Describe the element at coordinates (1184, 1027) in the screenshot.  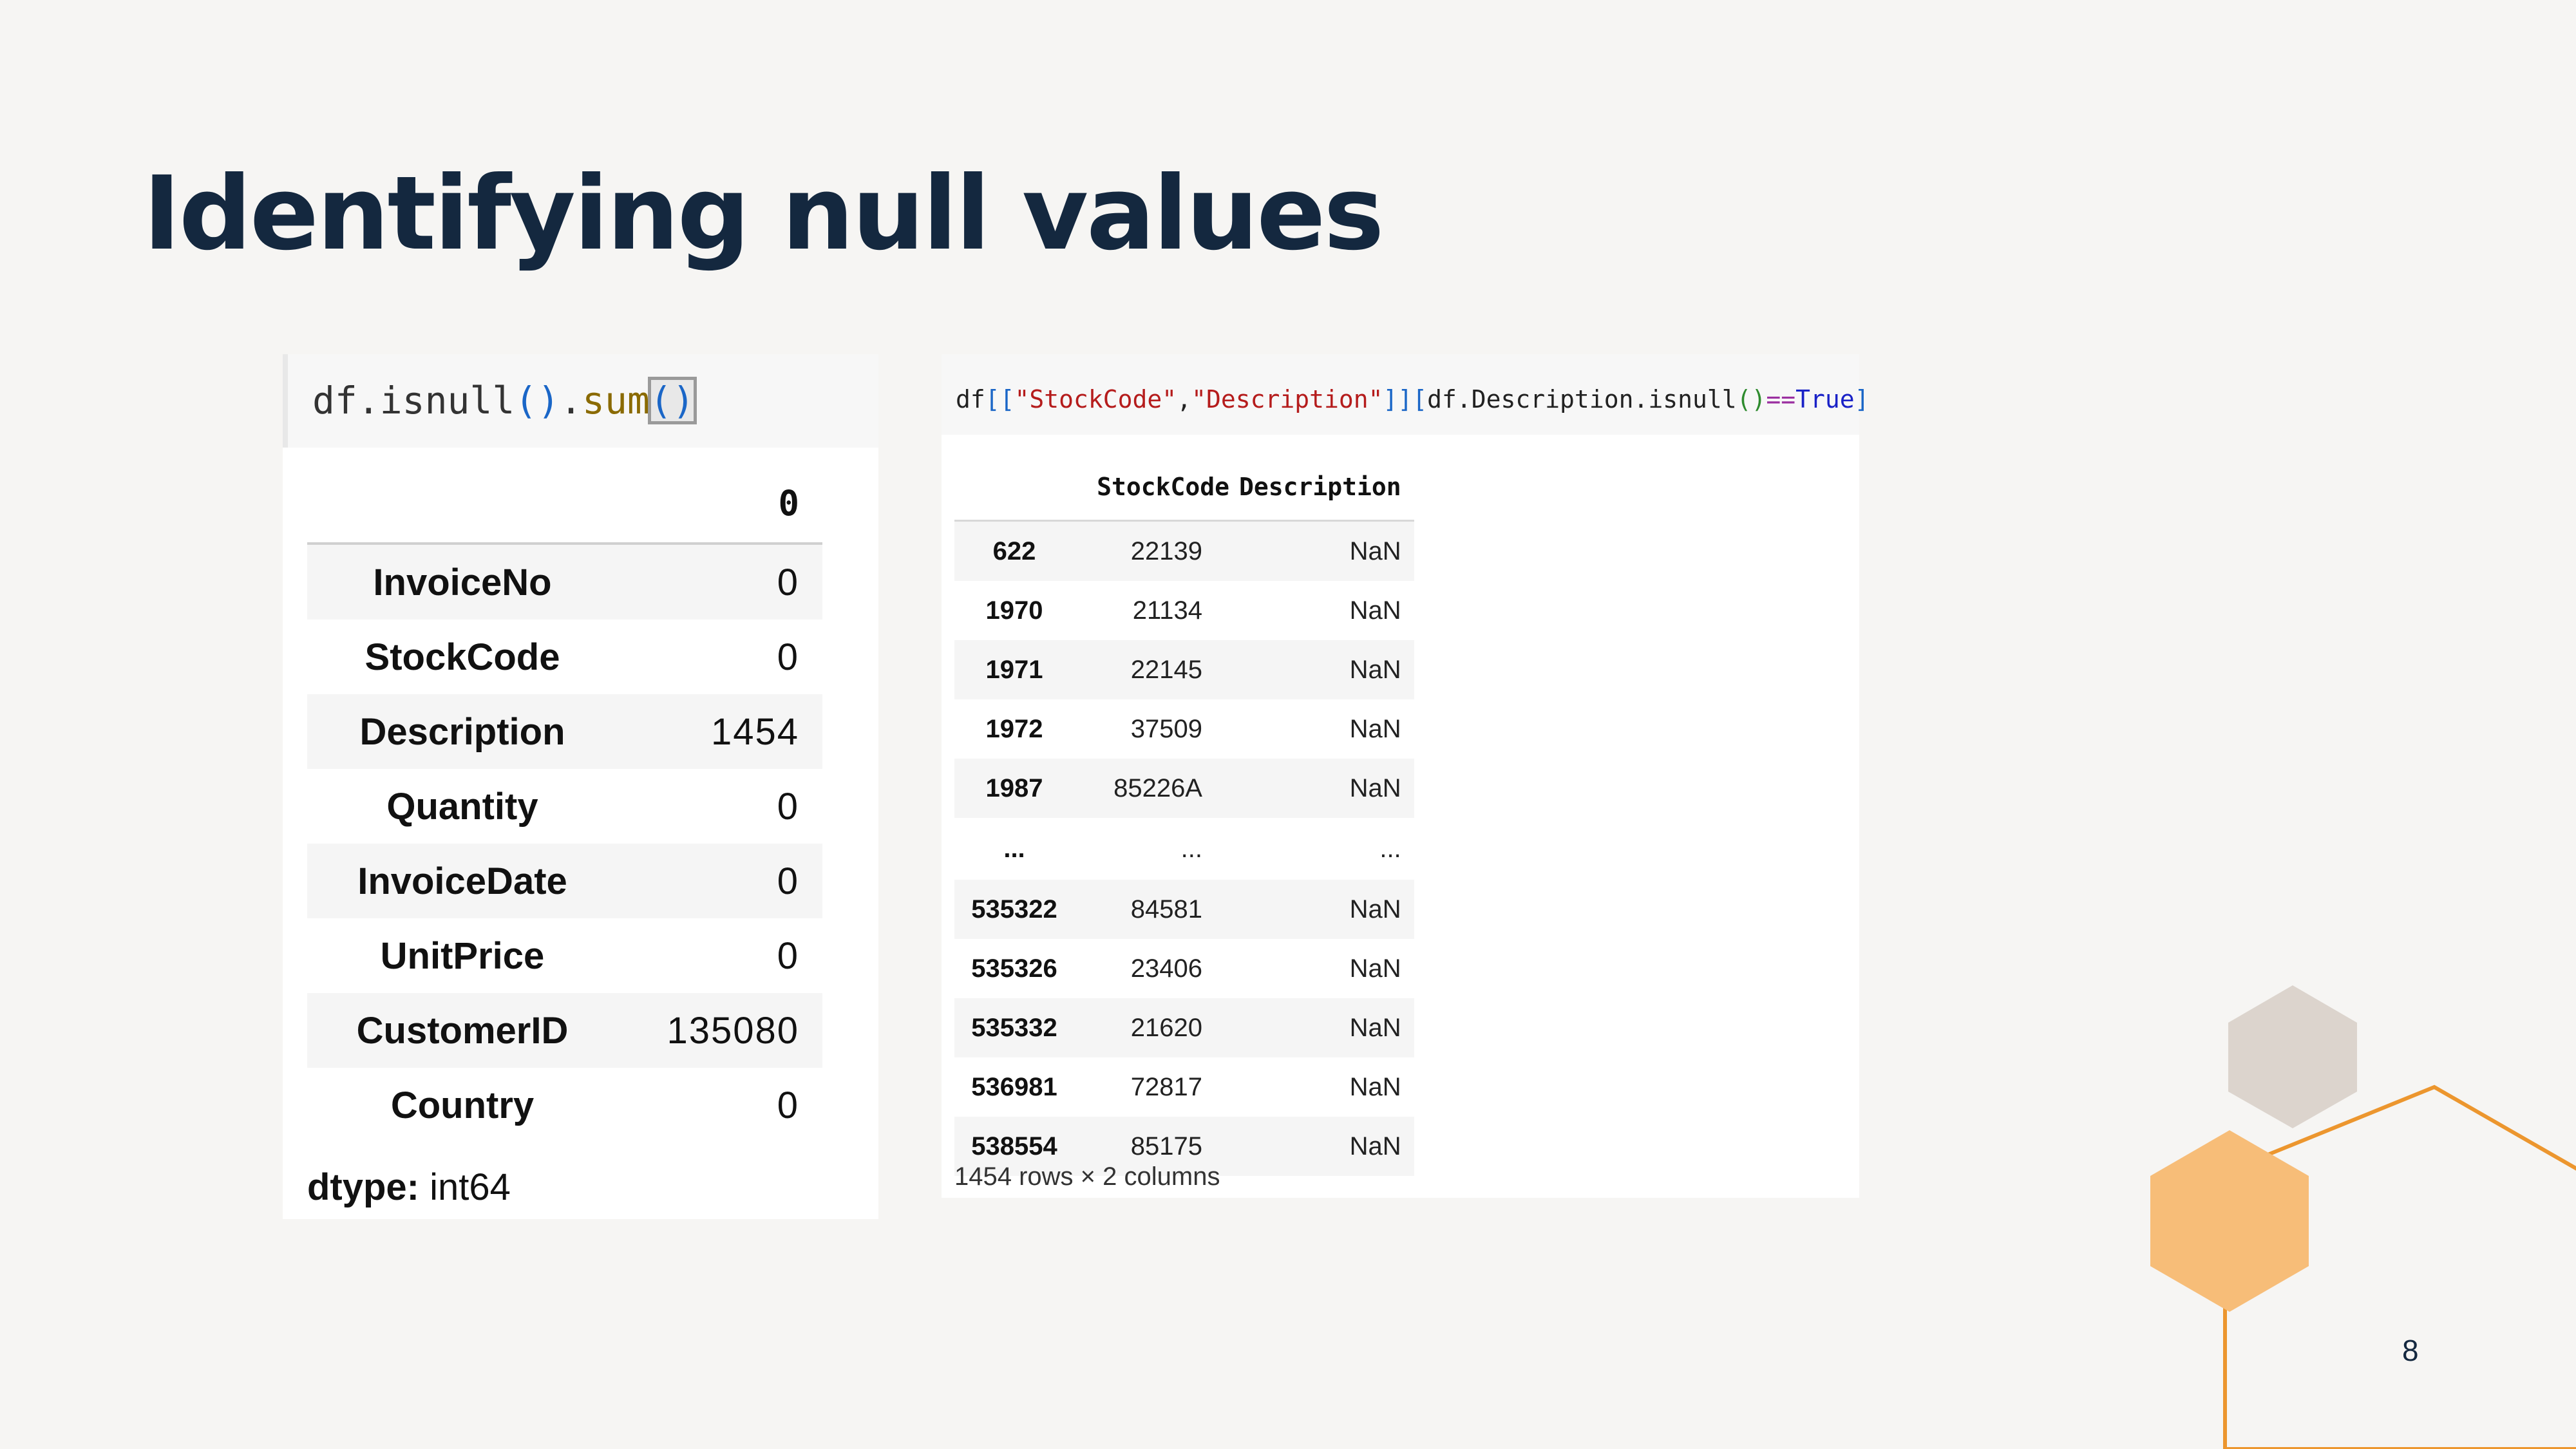
I see `table-row: 535332 21620 NaN` at that location.